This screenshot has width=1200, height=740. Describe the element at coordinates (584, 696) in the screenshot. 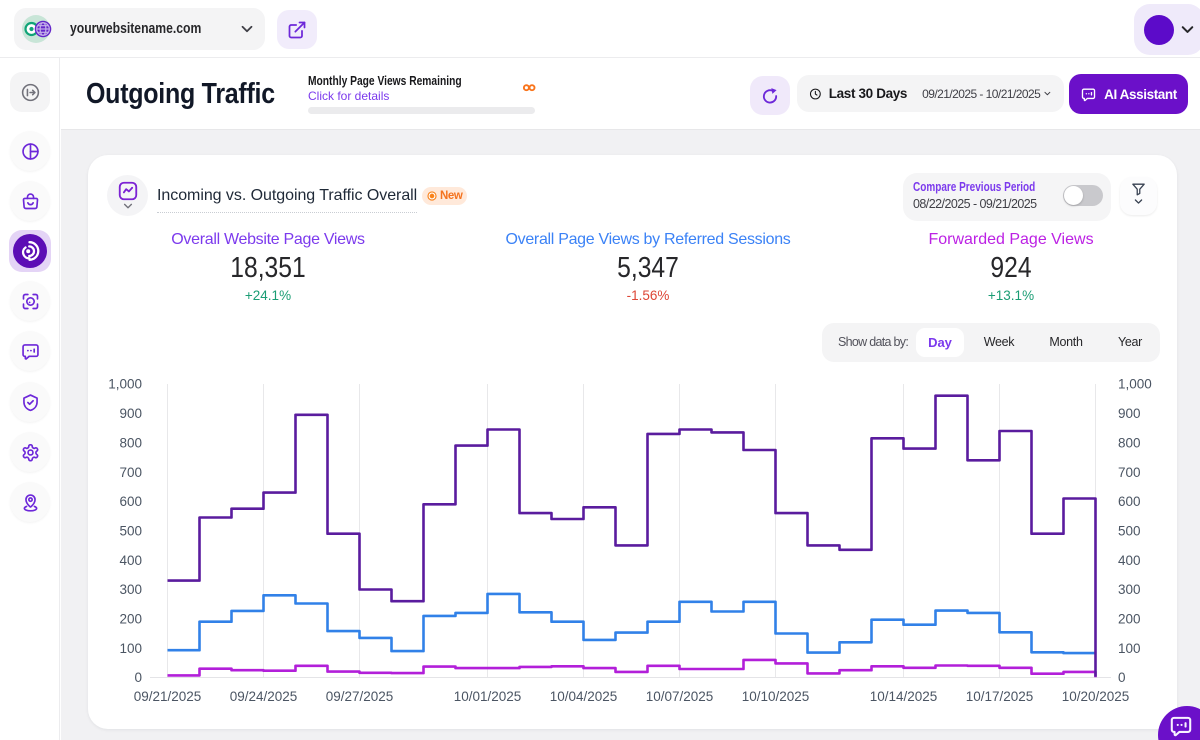

I see `svg-text: 10/04/2025` at that location.